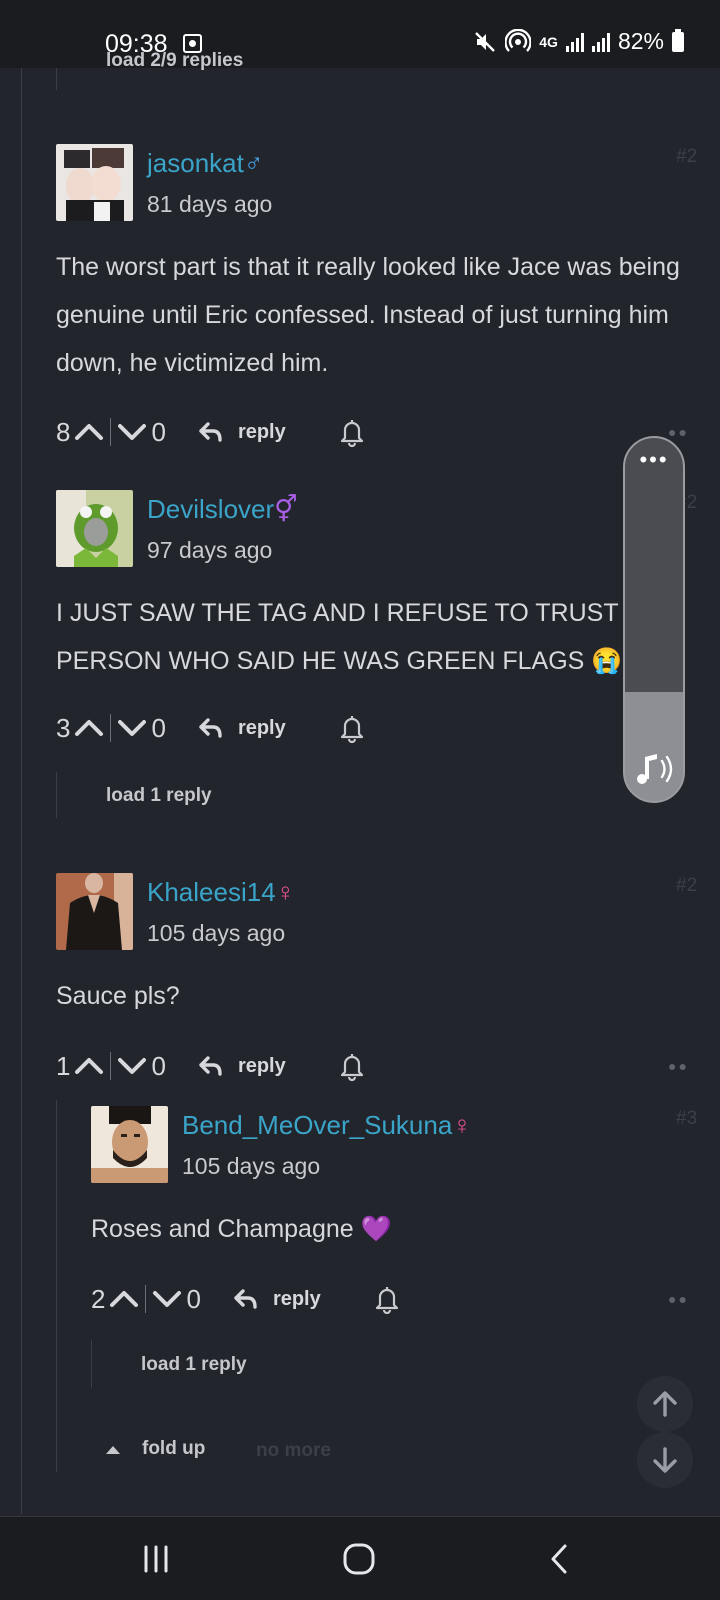  I want to click on fold-up-button: fold up, so click(155, 1449).